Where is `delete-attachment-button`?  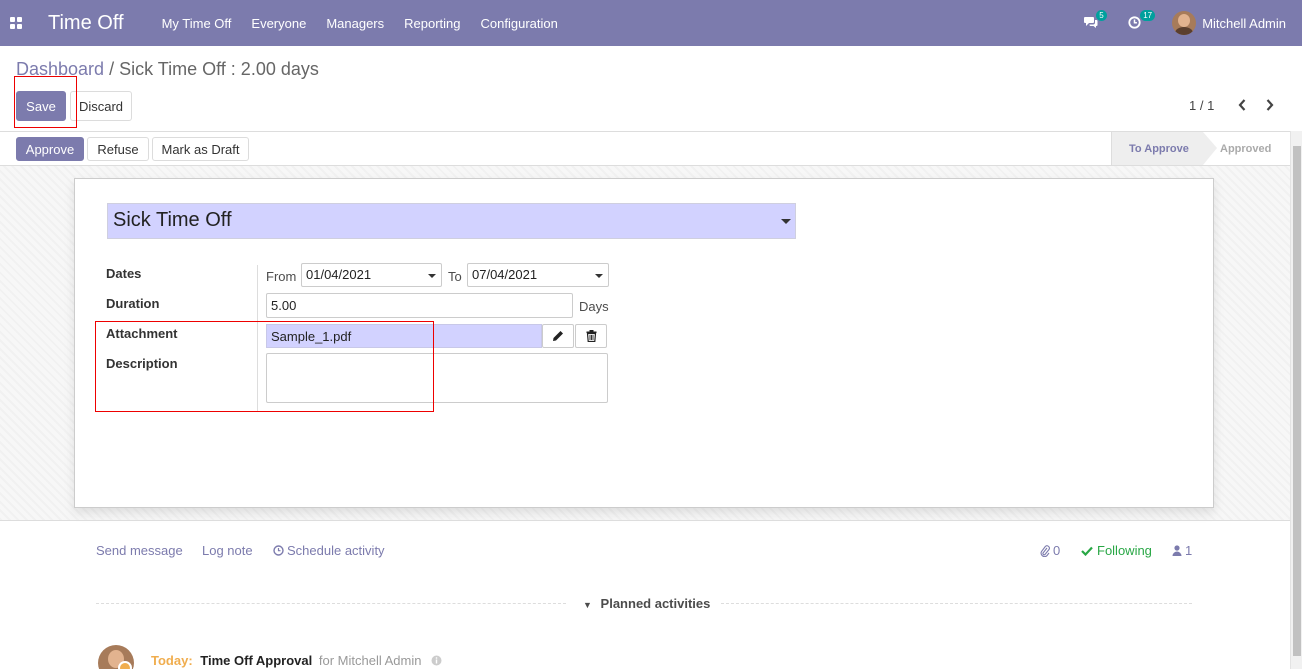 delete-attachment-button is located at coordinates (591, 336).